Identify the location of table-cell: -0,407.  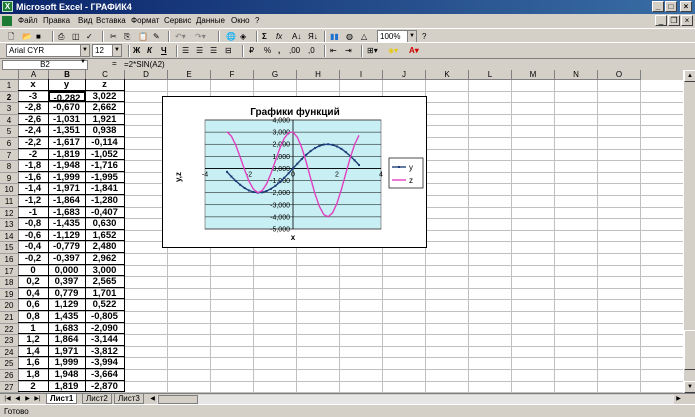
(105, 212).